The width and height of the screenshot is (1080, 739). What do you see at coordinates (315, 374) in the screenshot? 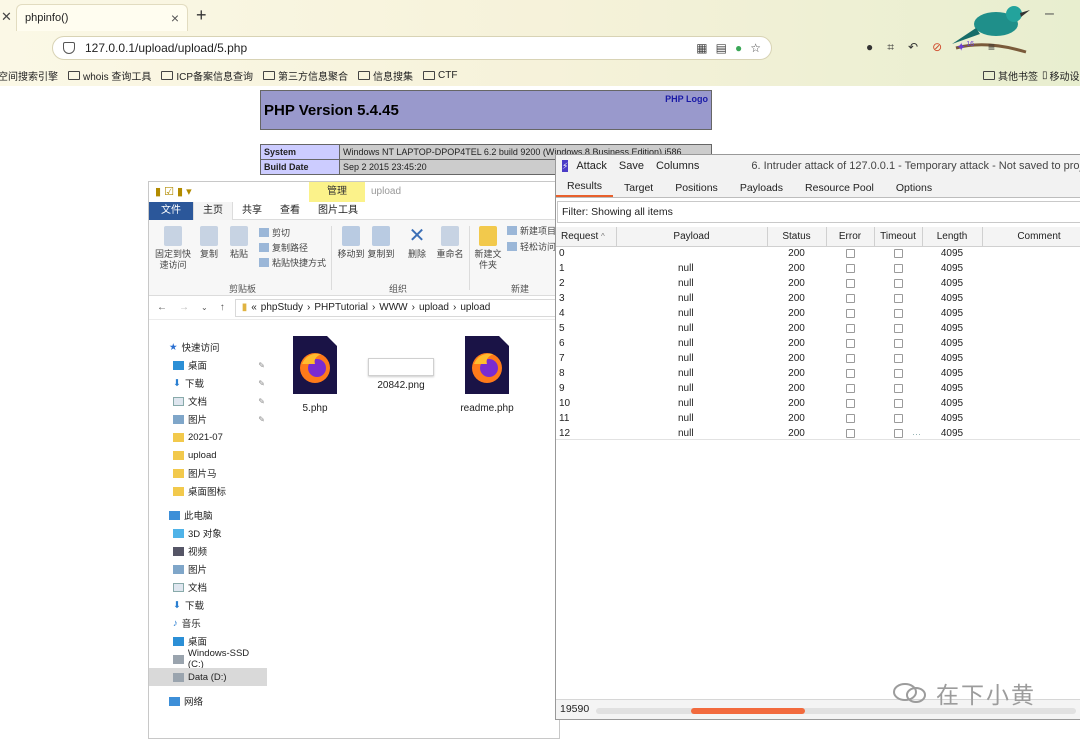
I see `file-item-5-php: 5.php` at bounding box center [315, 374].